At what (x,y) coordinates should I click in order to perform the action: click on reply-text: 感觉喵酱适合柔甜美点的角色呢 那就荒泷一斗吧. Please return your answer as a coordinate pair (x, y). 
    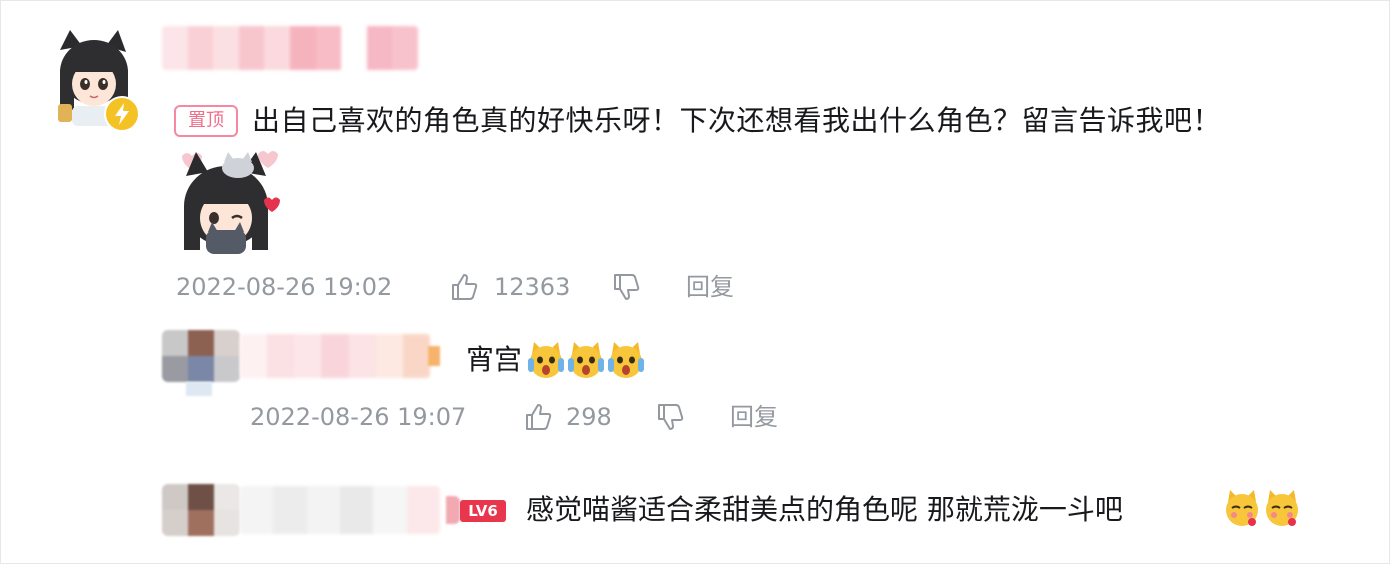
    Looking at the image, I should click on (824, 509).